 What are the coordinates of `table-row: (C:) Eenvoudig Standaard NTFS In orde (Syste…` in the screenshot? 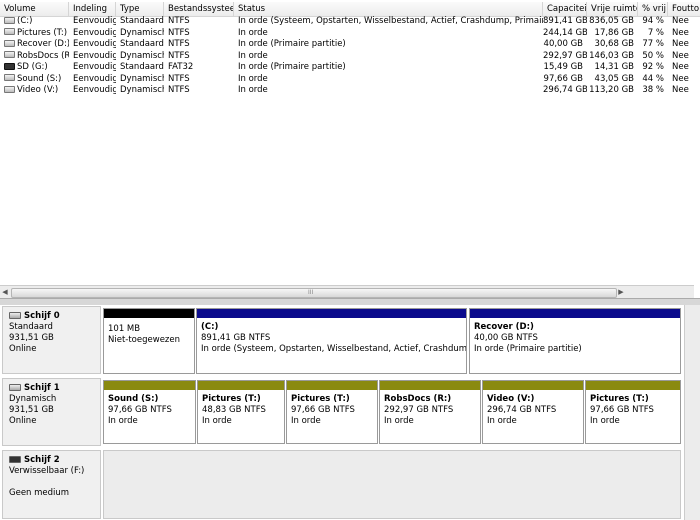 It's located at (350, 22).